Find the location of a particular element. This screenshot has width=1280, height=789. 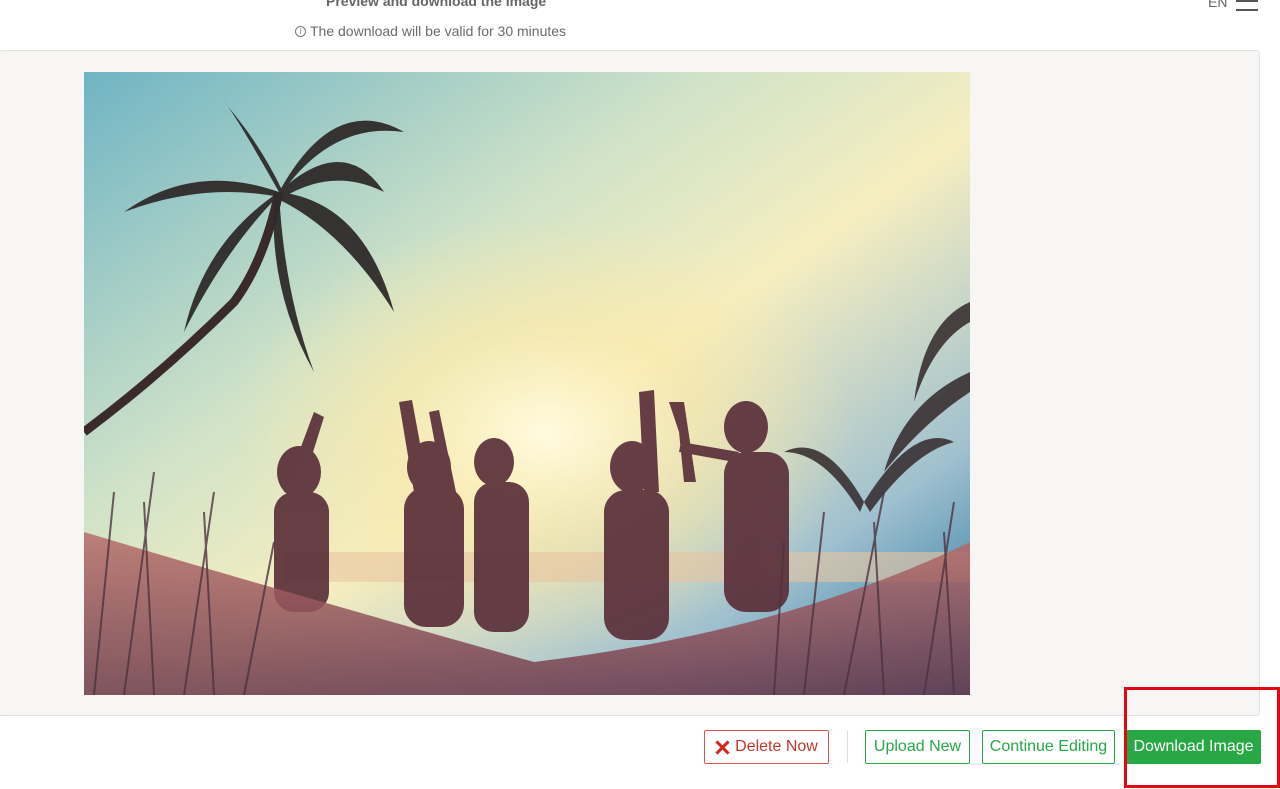

divider is located at coordinates (847, 747).